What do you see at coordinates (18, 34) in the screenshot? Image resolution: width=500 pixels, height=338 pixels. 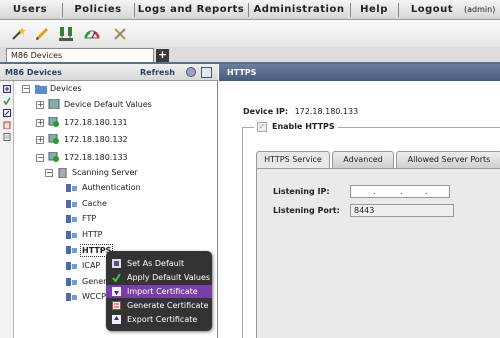 I see `wand-icon` at bounding box center [18, 34].